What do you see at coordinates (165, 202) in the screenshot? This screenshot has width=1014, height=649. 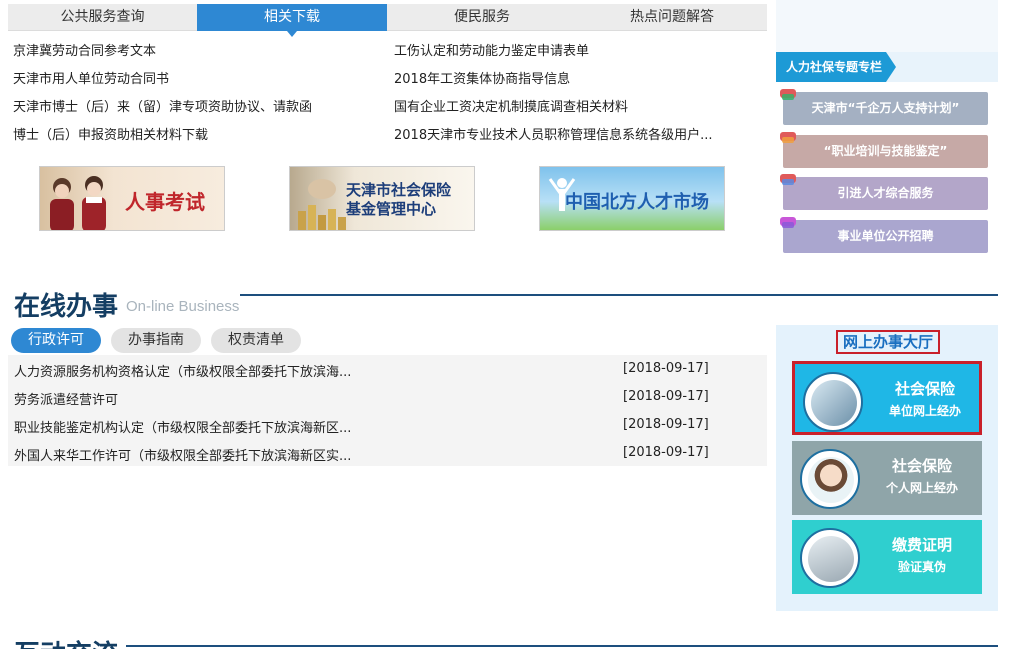 I see `banner-label: 人事考试` at bounding box center [165, 202].